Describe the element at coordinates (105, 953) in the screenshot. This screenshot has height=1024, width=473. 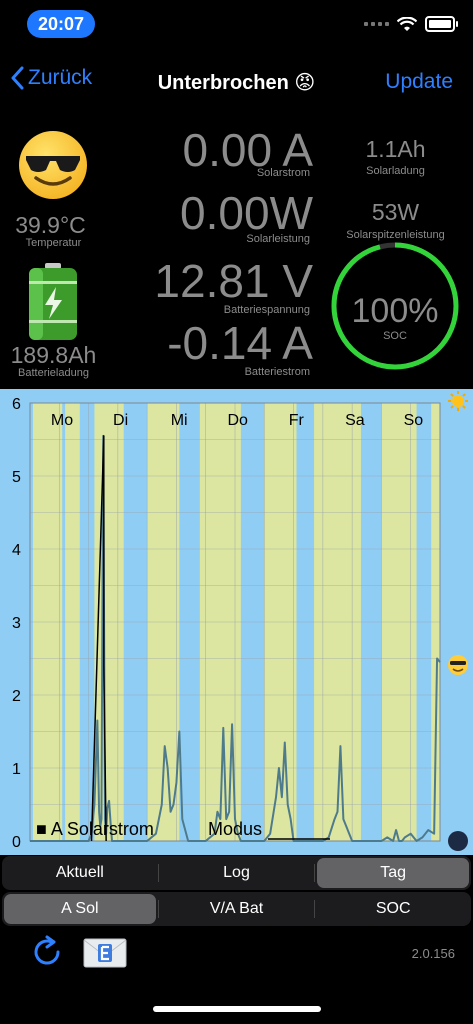
I see `mail-e-icon` at that location.